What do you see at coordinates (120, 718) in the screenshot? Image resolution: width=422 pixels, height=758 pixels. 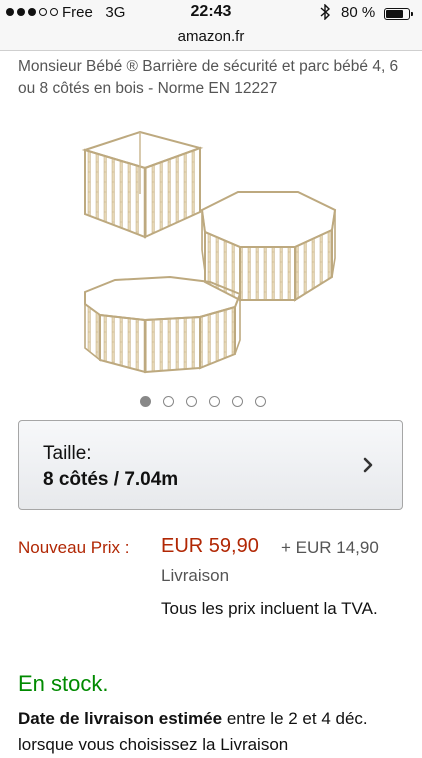 I see `delivery-estimate-heading: Date de livraison estimée` at bounding box center [120, 718].